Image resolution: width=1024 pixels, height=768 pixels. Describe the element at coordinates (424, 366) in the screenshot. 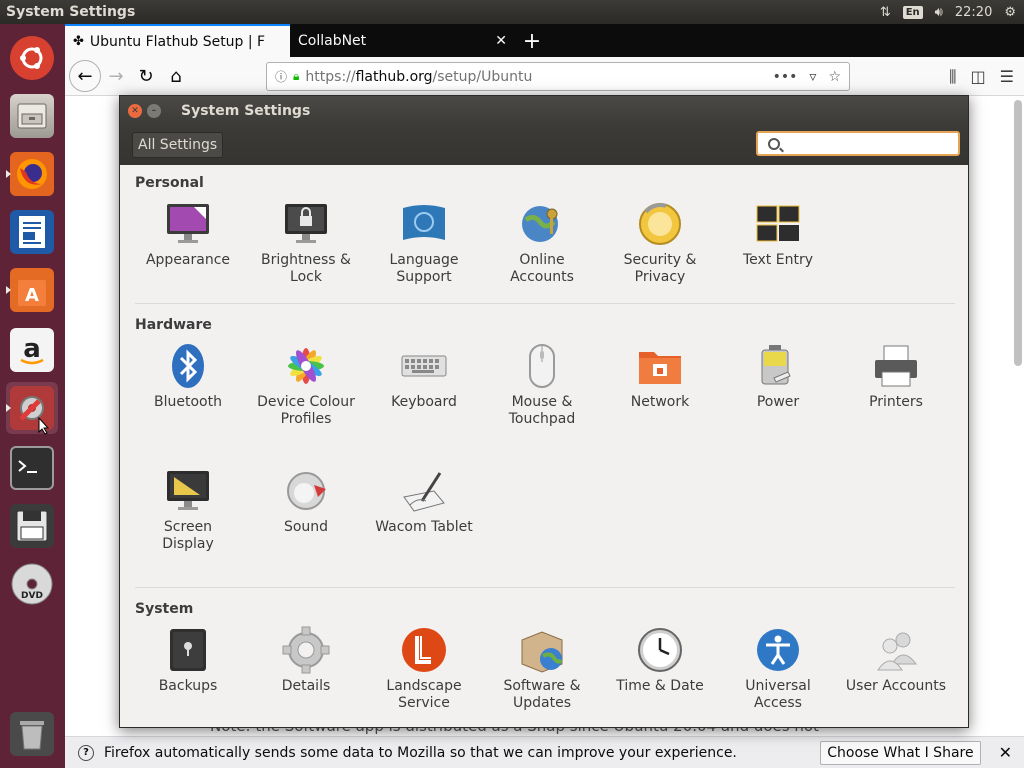

I see `keyboard-icon` at that location.